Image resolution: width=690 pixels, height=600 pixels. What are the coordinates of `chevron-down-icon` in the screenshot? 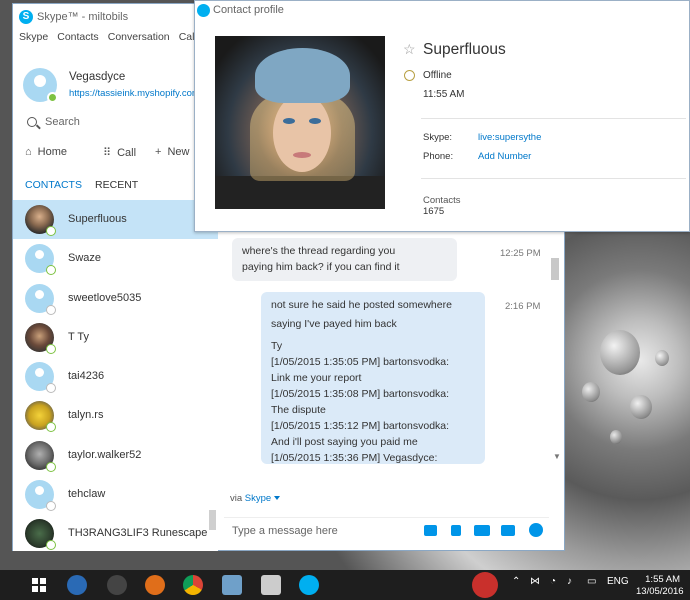 It's located at (277, 498).